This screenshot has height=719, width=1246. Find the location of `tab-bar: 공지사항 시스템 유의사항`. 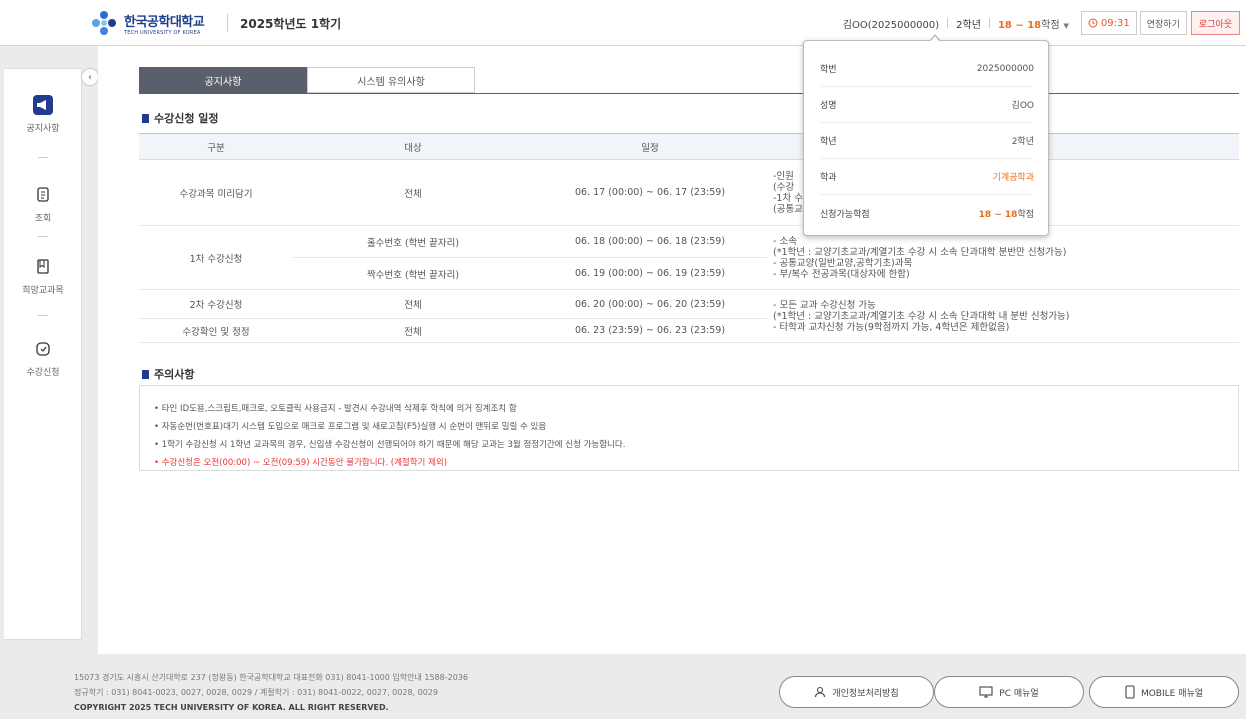

tab-bar: 공지사항 시스템 유의사항 is located at coordinates (307, 80).